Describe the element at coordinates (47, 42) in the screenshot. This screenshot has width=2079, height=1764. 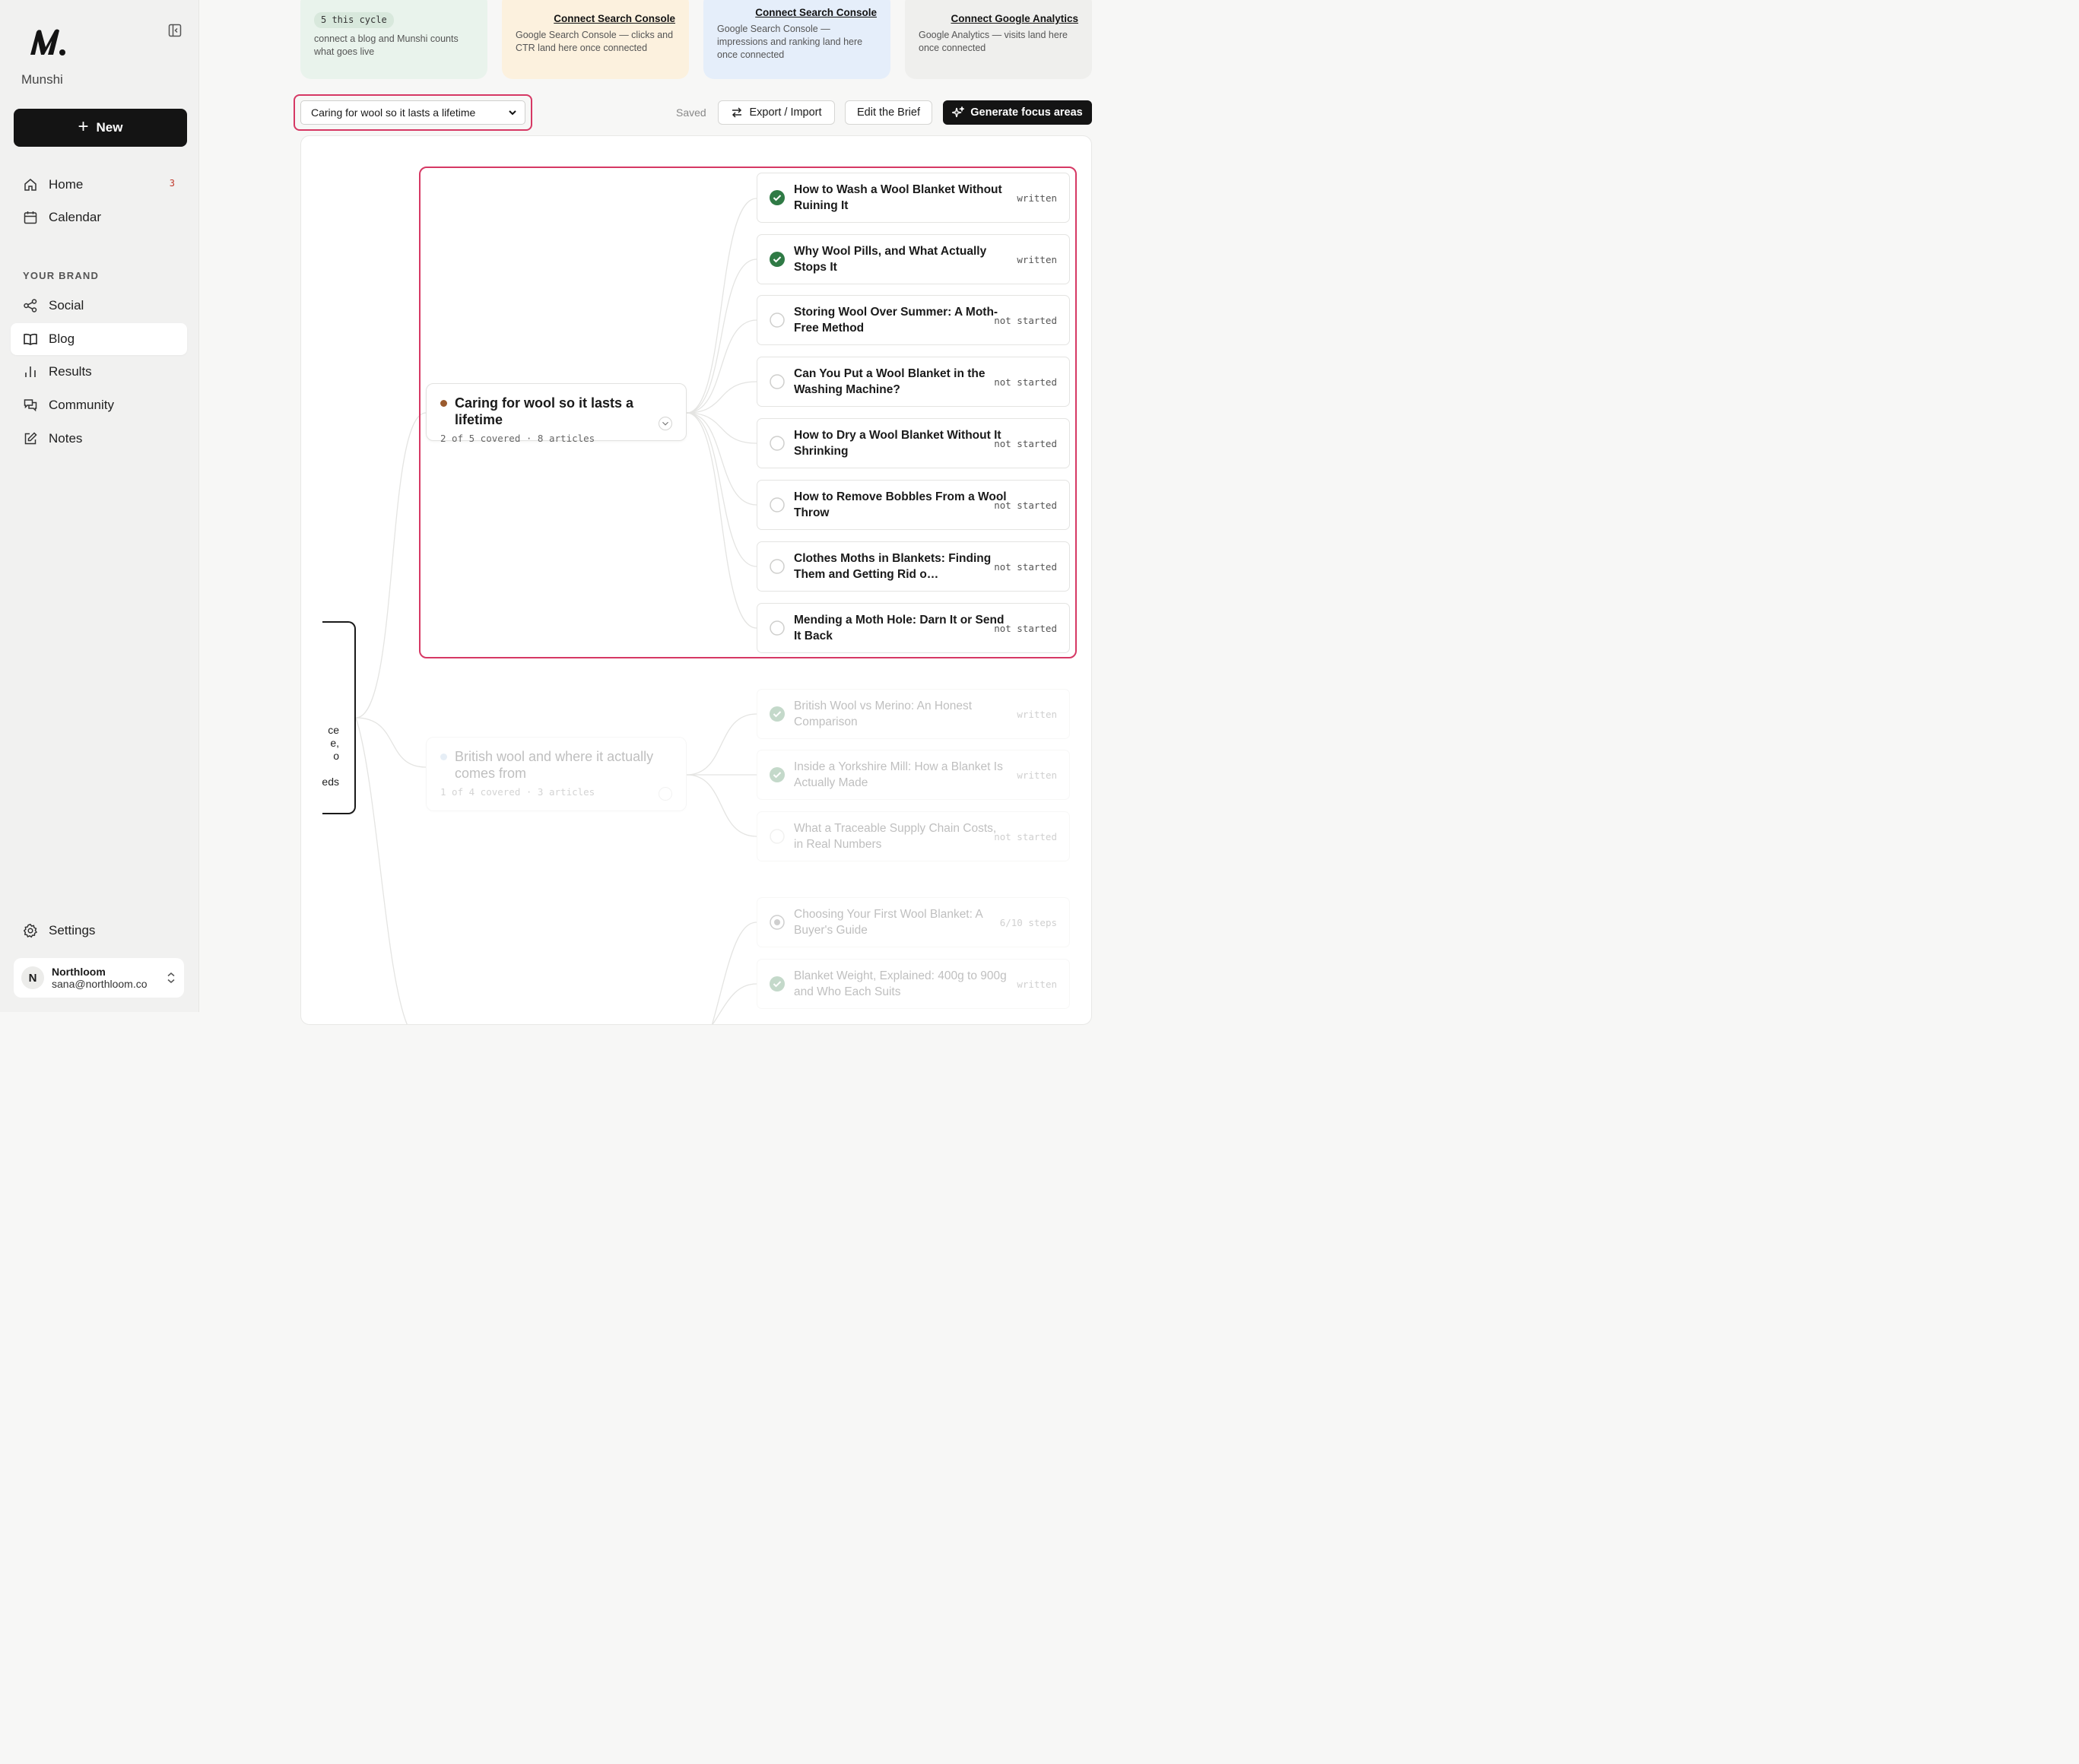
I see `munshi-logo-icon` at that location.